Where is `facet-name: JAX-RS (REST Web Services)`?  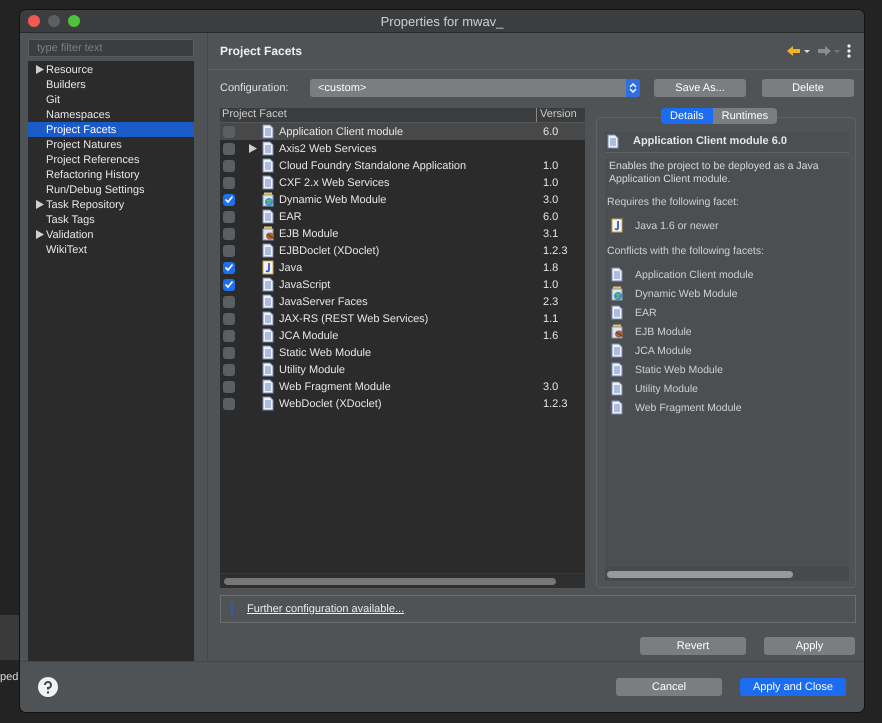
facet-name: JAX-RS (REST Web Services) is located at coordinates (354, 318).